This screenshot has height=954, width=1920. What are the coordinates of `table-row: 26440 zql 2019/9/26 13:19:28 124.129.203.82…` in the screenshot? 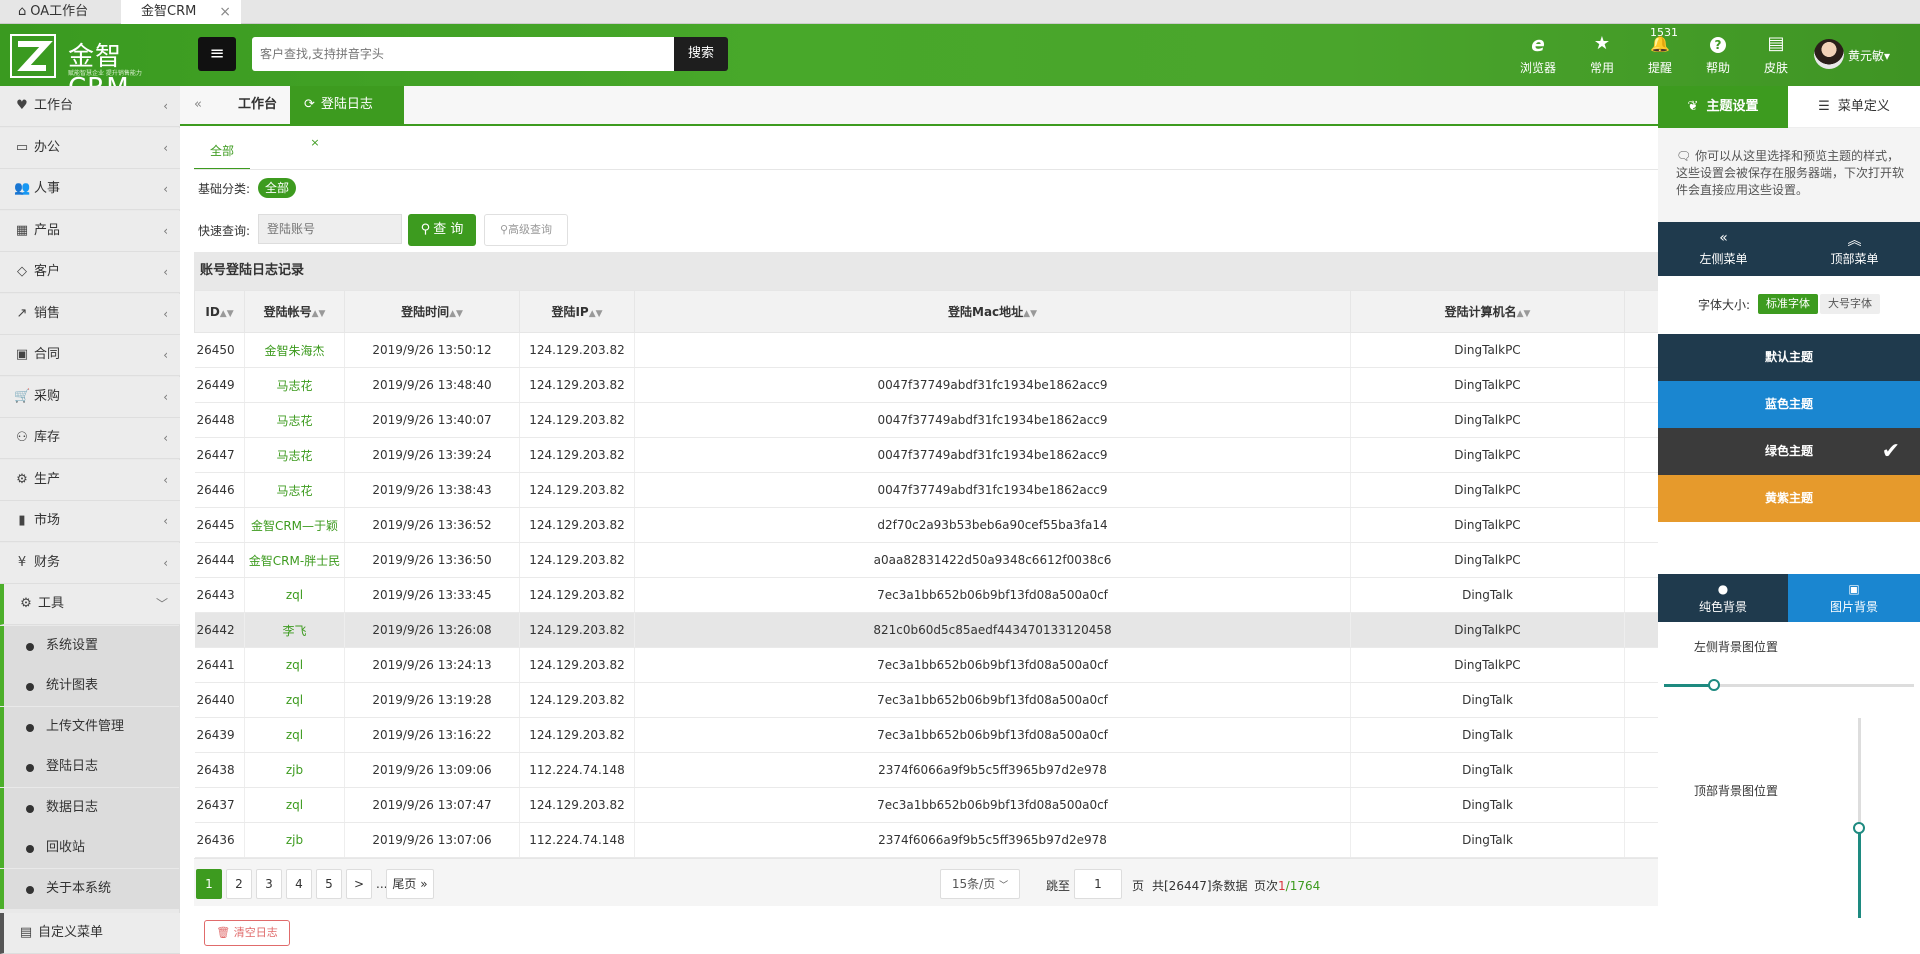 It's located at (926, 700).